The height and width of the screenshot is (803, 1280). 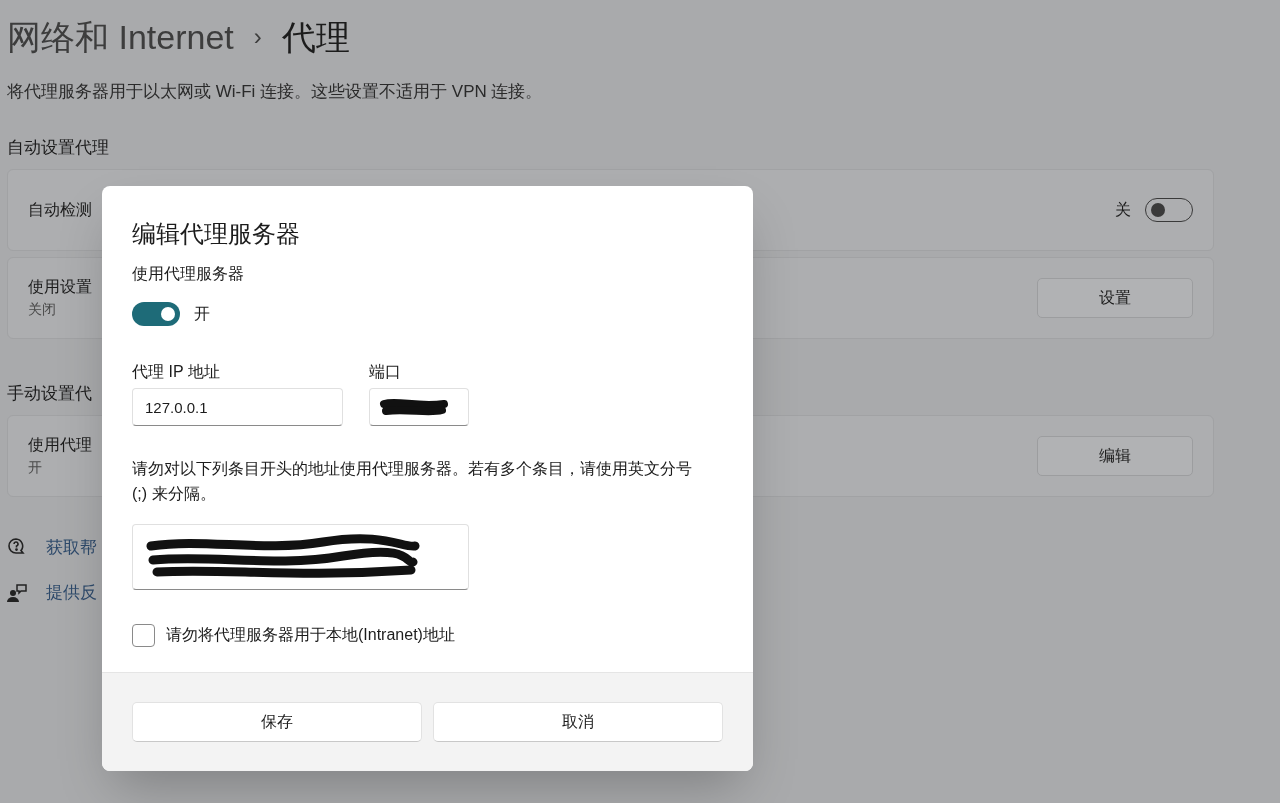 I want to click on page-title: 代理, so click(x=315, y=37).